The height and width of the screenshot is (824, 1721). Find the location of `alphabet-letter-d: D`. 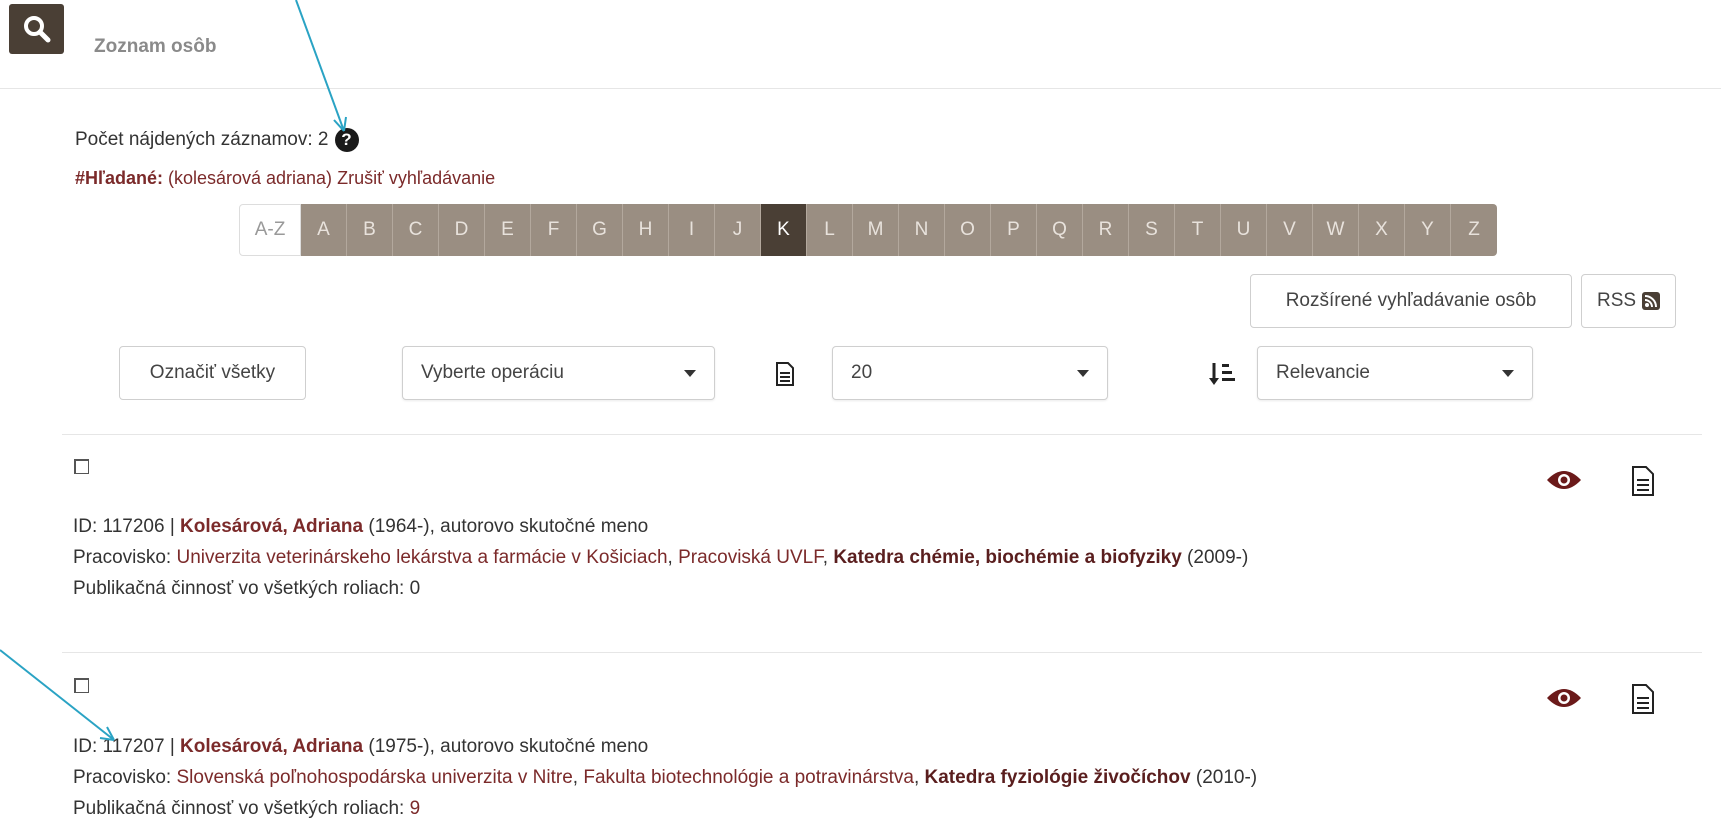

alphabet-letter-d: D is located at coordinates (462, 230).